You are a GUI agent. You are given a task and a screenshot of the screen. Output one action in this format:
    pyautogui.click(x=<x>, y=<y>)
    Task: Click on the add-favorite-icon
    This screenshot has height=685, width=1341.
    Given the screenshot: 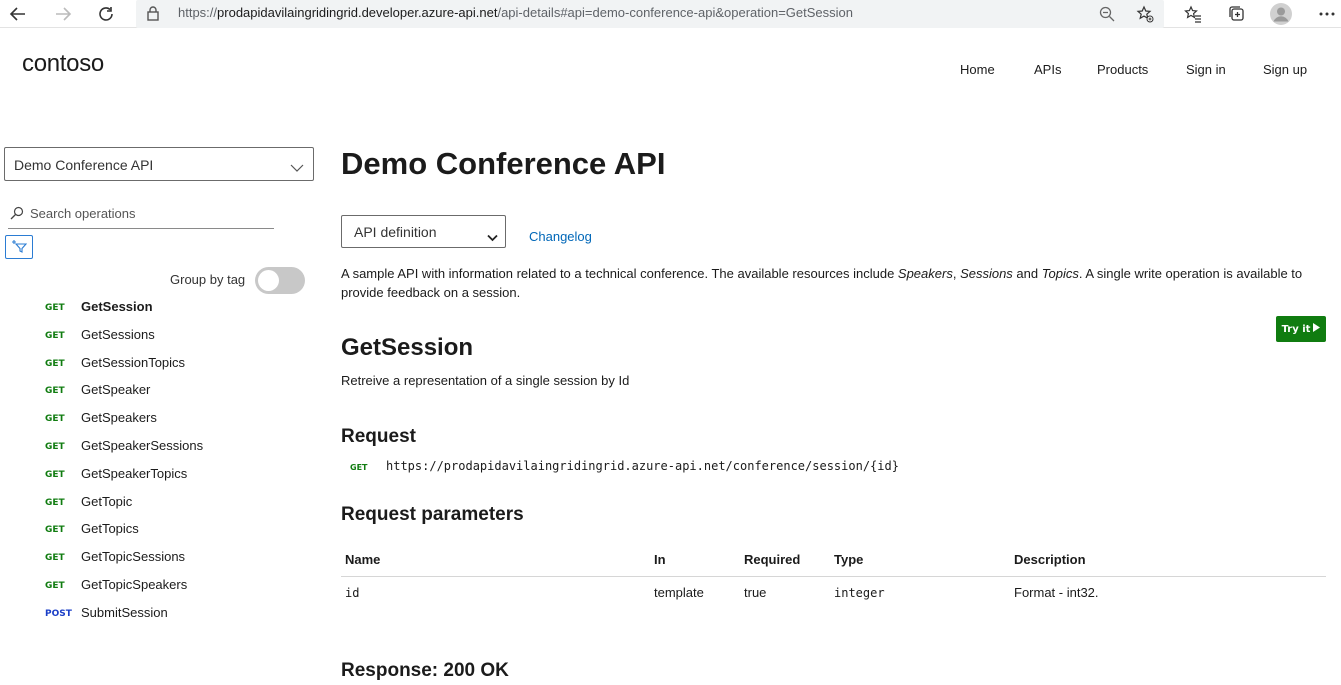 What is the action you would take?
    pyautogui.click(x=1145, y=14)
    